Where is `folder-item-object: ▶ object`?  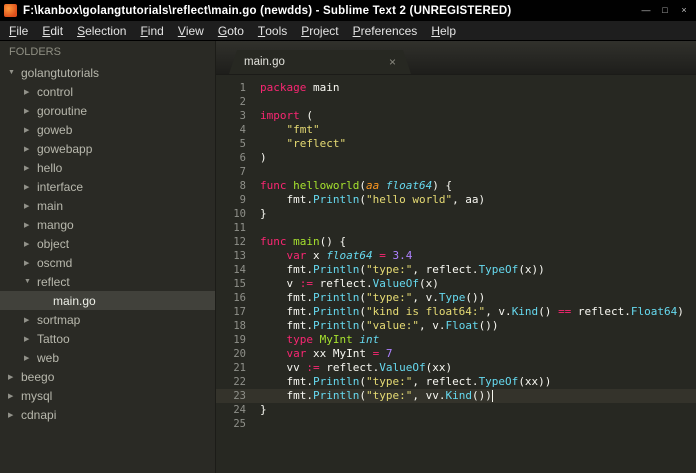 folder-item-object: ▶ object is located at coordinates (107, 243).